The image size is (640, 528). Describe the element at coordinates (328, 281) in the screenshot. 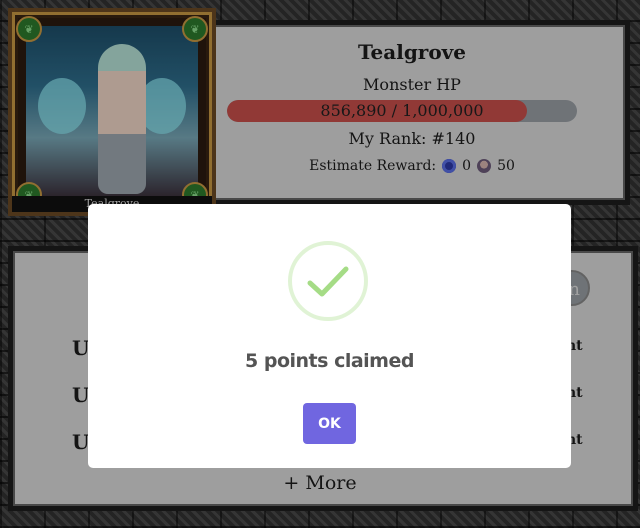

I see `checkmark-icon` at that location.